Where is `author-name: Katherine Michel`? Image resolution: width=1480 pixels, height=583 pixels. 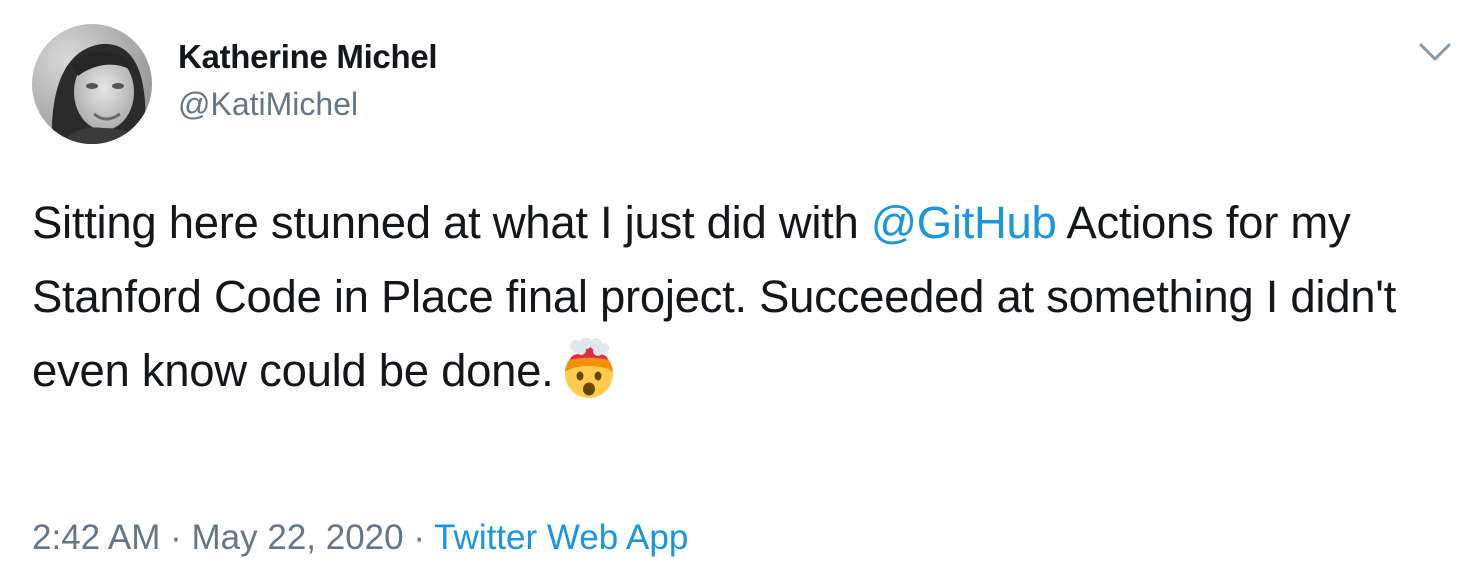 author-name: Katherine Michel is located at coordinates (308, 57).